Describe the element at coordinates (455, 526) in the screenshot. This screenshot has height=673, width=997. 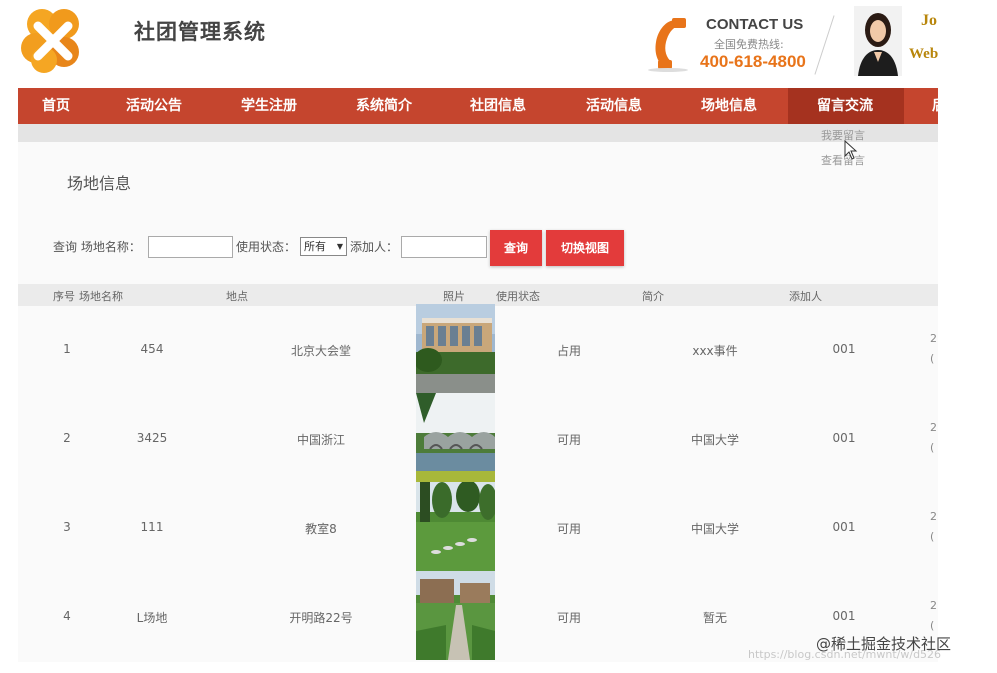
I see `venue-photo-park` at that location.